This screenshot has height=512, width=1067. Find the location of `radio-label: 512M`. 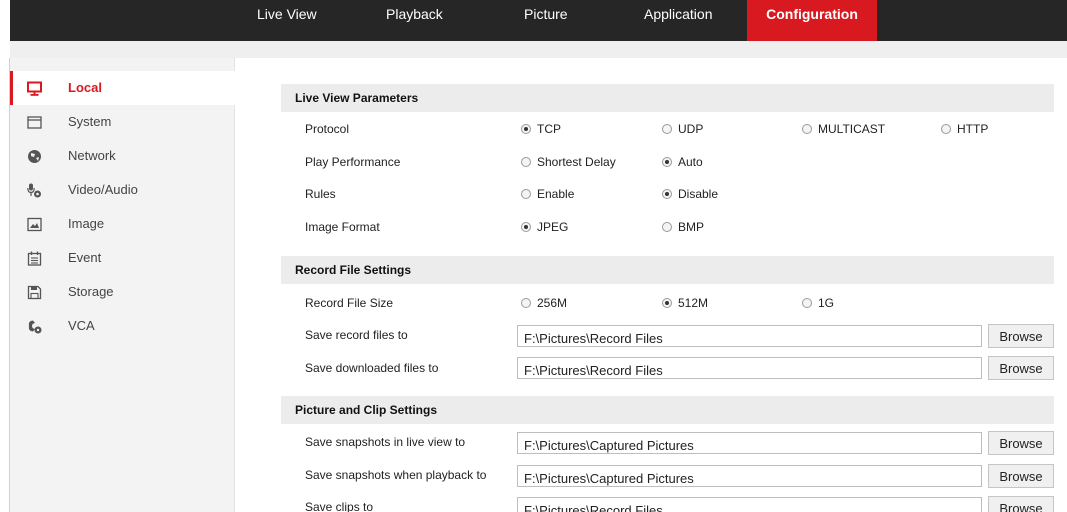

radio-label: 512M is located at coordinates (693, 303).